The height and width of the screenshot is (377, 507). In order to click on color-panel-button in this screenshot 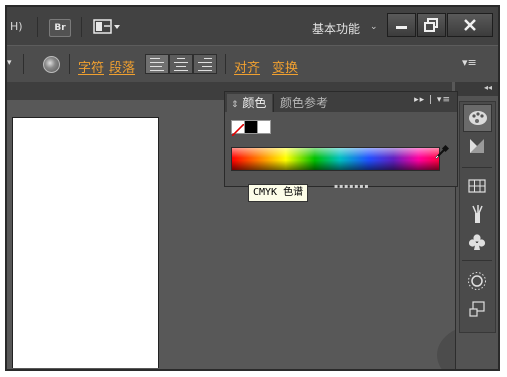, I will do `click(477, 118)`.